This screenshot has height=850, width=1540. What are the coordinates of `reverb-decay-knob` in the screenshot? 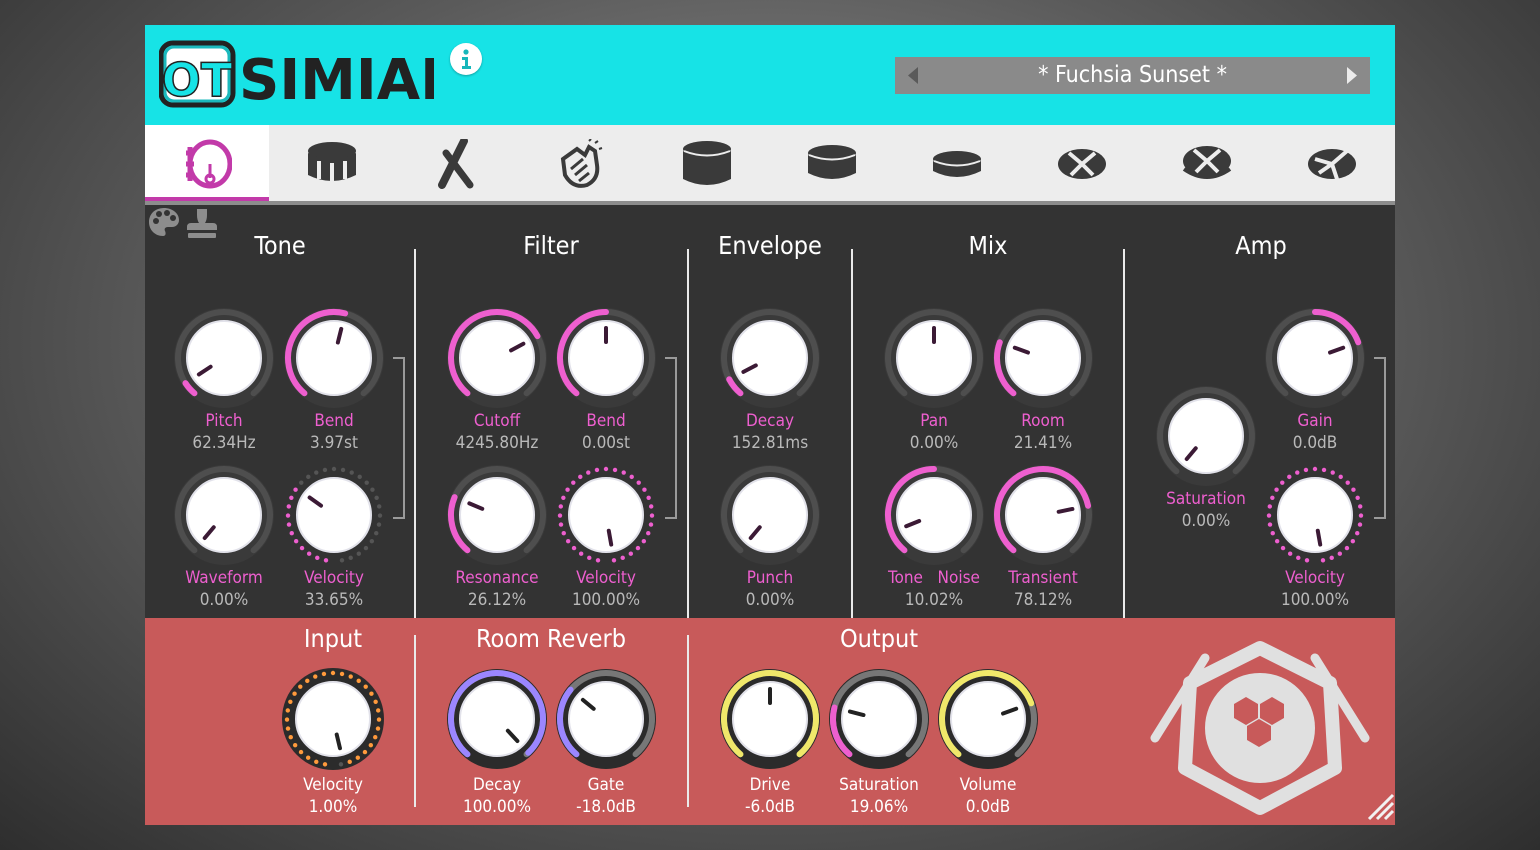 It's located at (497, 719).